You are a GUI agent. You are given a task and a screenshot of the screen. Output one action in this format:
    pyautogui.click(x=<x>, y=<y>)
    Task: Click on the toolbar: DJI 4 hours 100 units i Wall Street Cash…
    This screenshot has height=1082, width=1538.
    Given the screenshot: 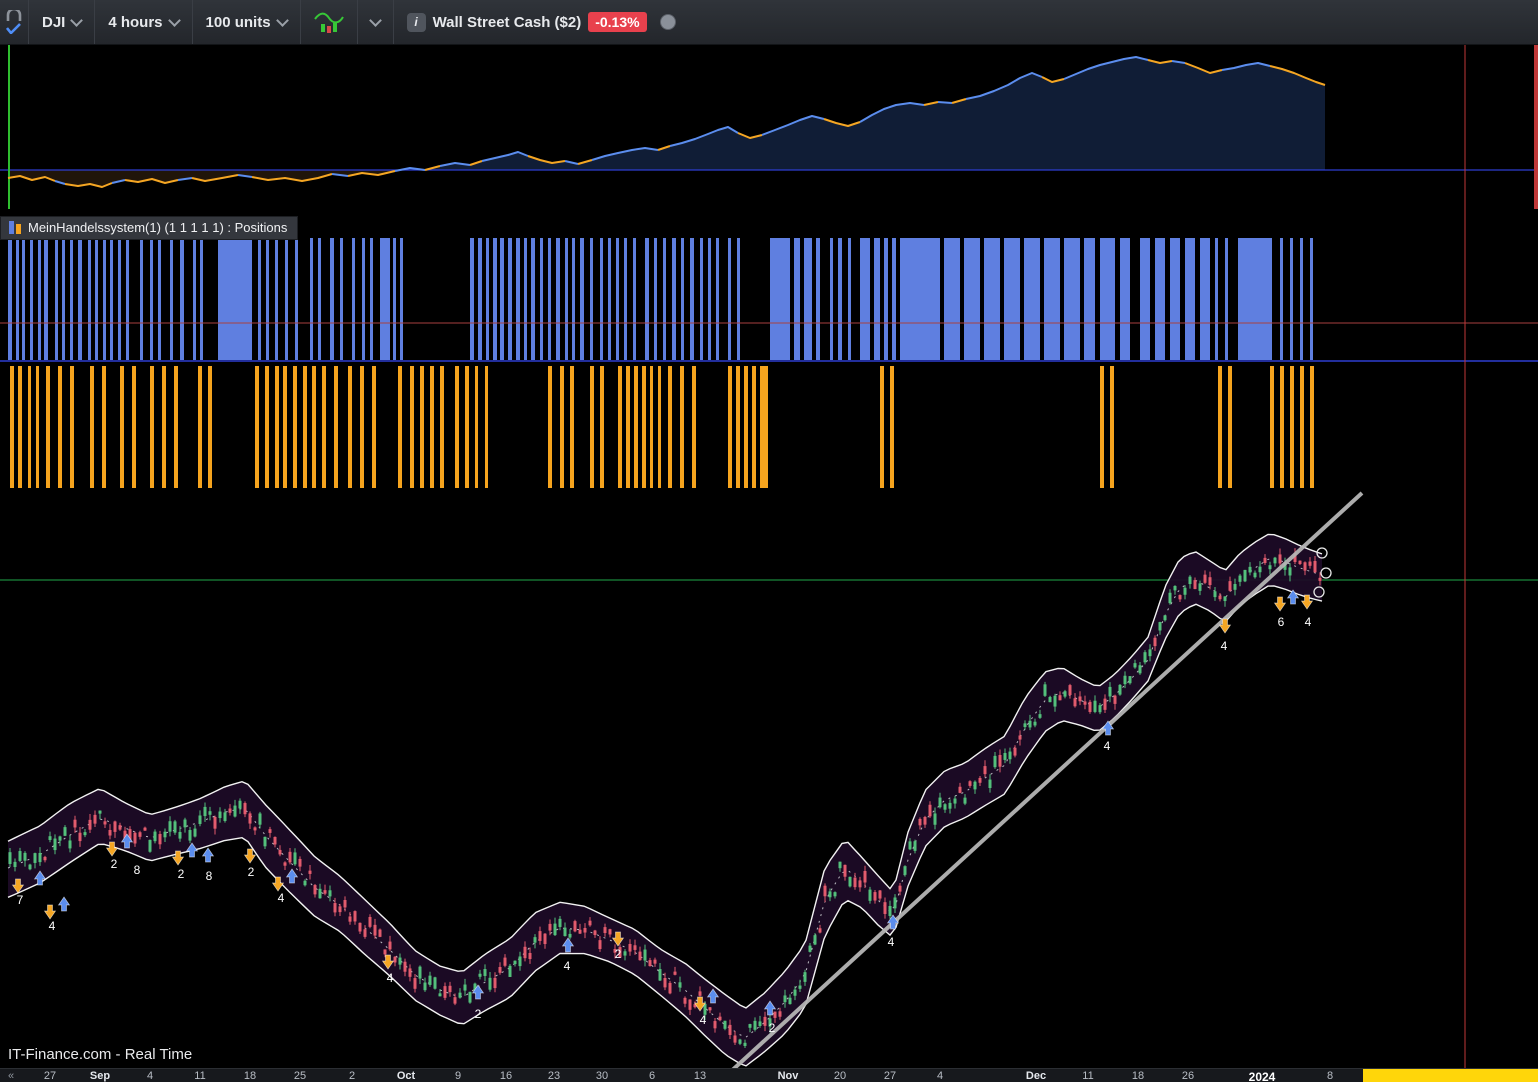 What is the action you would take?
    pyautogui.click(x=769, y=22)
    